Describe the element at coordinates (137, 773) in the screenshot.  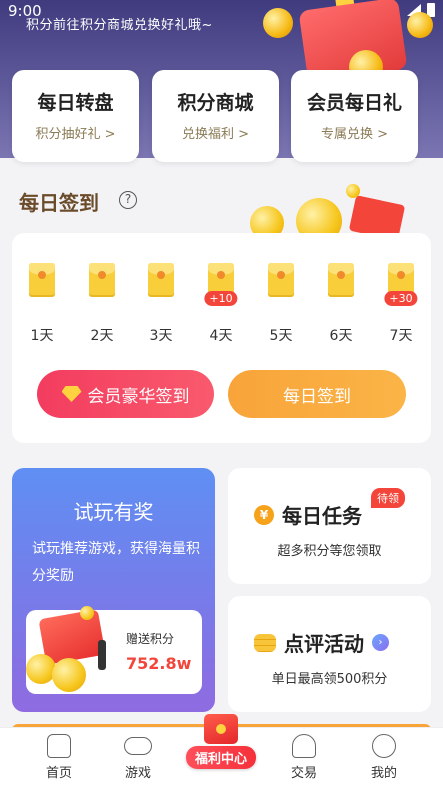
I see `nav-label: 游戏` at that location.